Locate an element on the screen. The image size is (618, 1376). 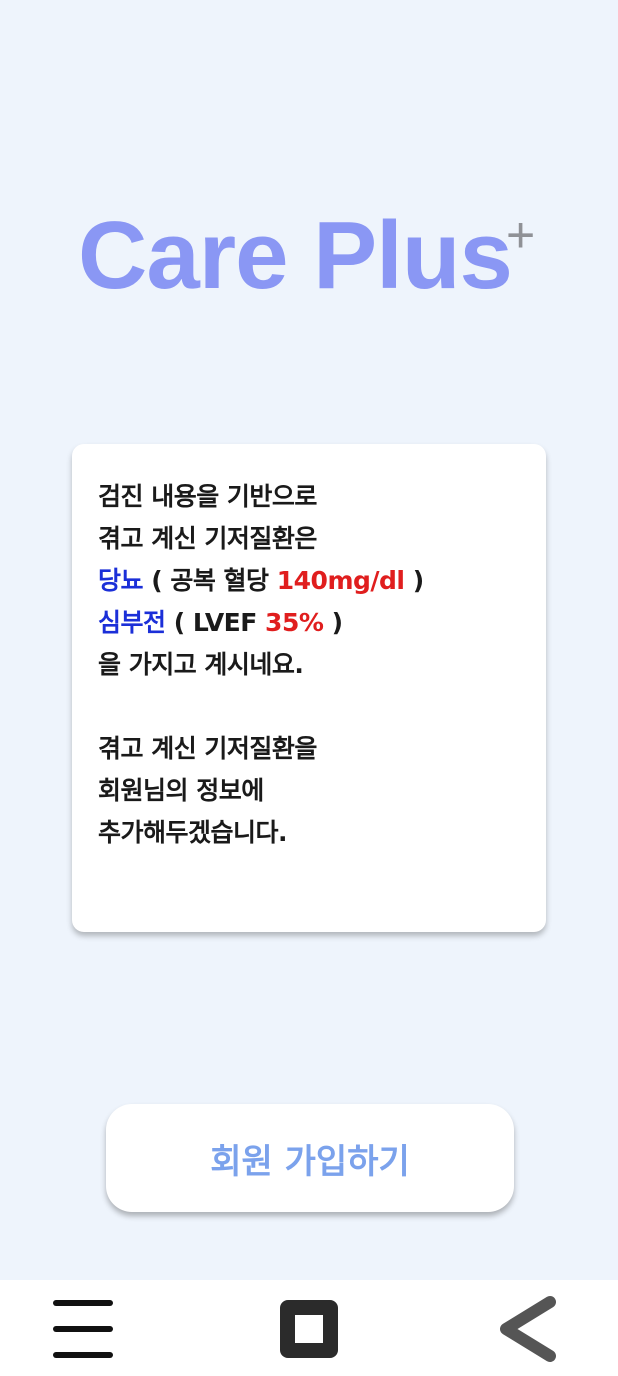
home-square-icon is located at coordinates (309, 1329).